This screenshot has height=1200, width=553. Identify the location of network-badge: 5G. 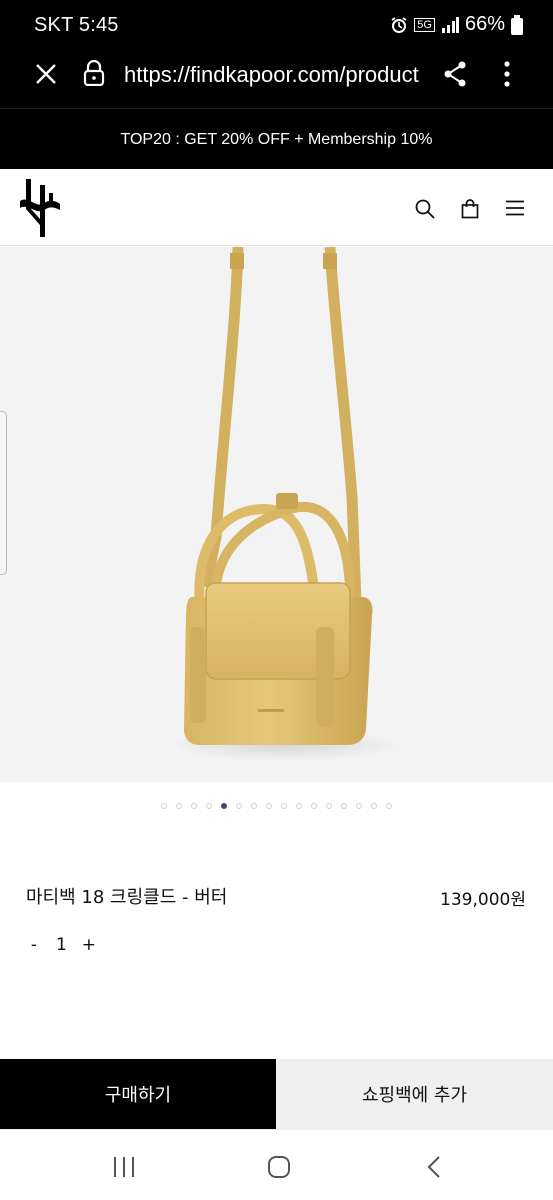
(424, 24).